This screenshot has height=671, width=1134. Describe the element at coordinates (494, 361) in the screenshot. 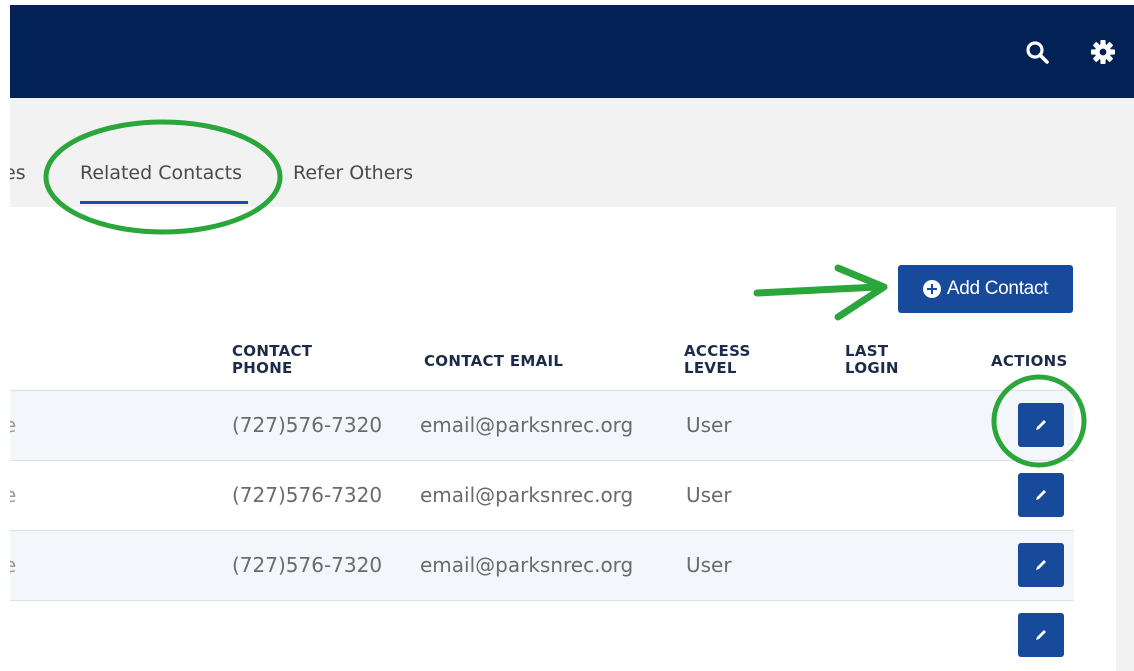

I see `column-header-email: CONTACT EMAIL` at that location.